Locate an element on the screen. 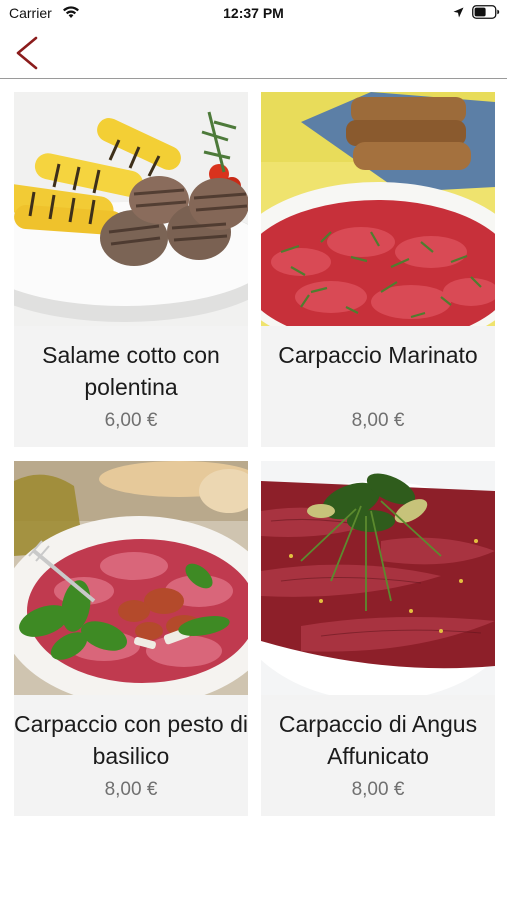 The width and height of the screenshot is (507, 900). product-title: Carpaccio con pesto di basilico is located at coordinates (131, 740).